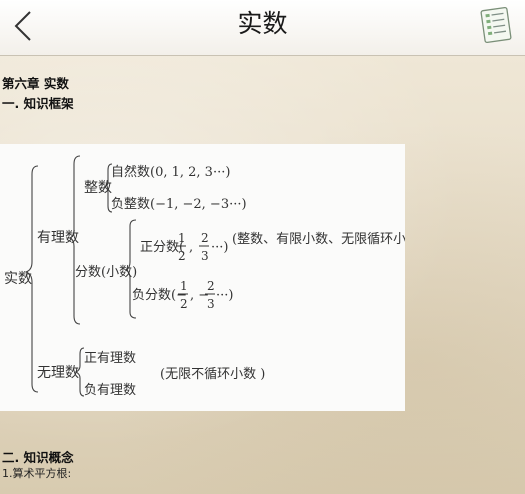 Image resolution: width=525 pixels, height=494 pixels. I want to click on frac-half-num-neg: 1, so click(184, 286).